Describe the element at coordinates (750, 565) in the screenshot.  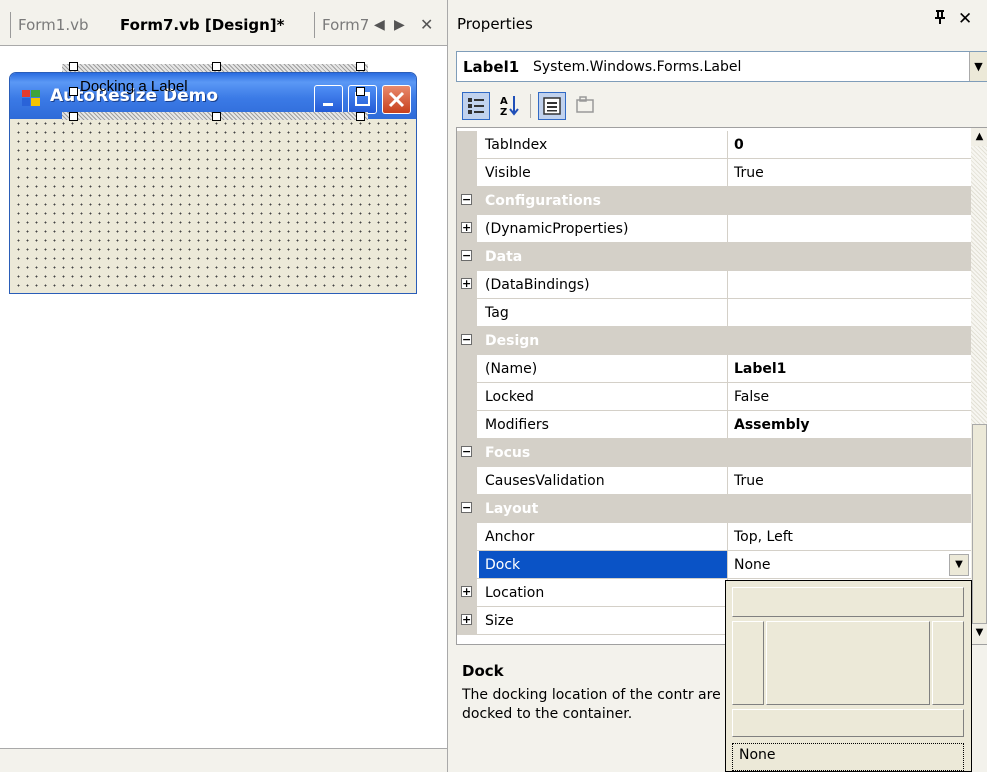
I see `property-value: None` at that location.